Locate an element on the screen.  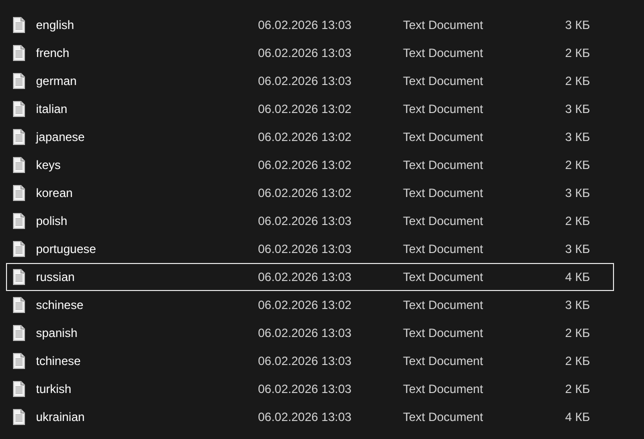
file-row: portuguese 06.02.2026 13:03 Text Document 3 КБ is located at coordinates (310, 249).